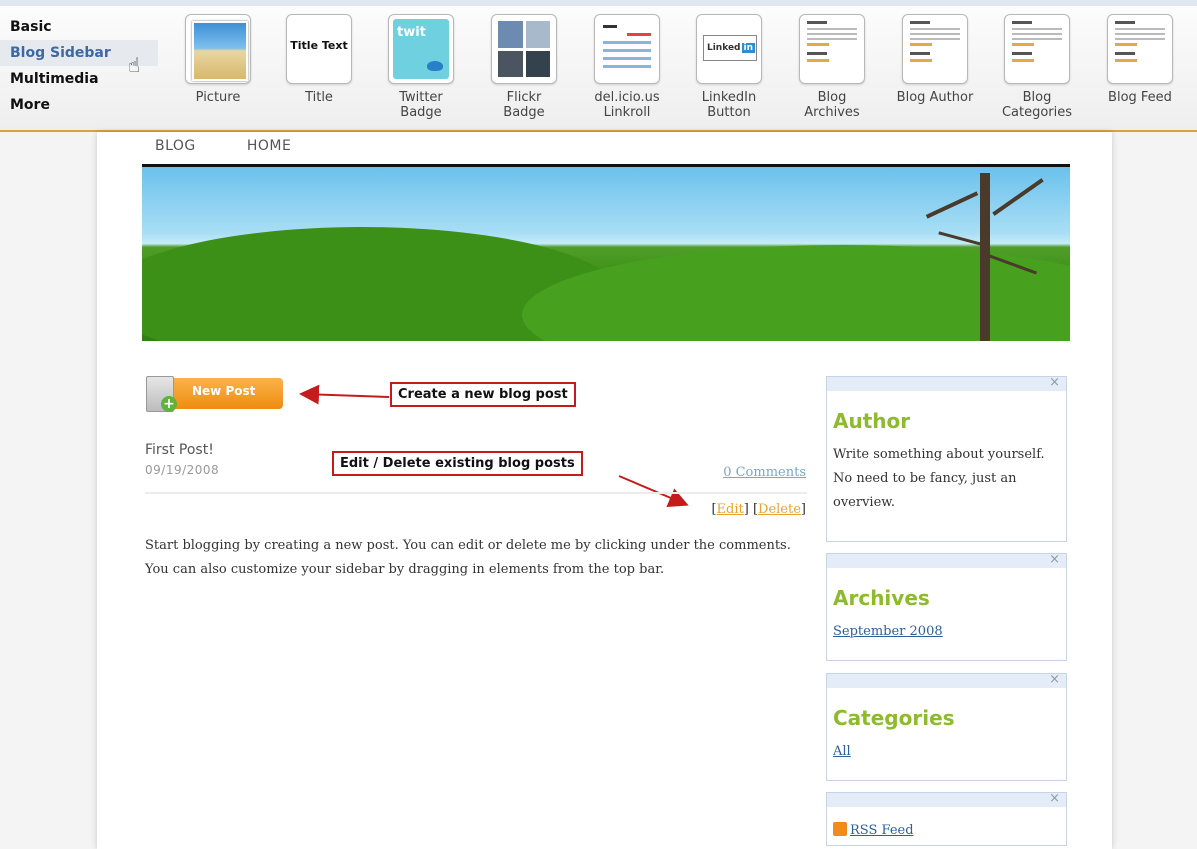 This screenshot has width=1197, height=849. What do you see at coordinates (881, 598) in the screenshot?
I see `archives-title: Archives` at bounding box center [881, 598].